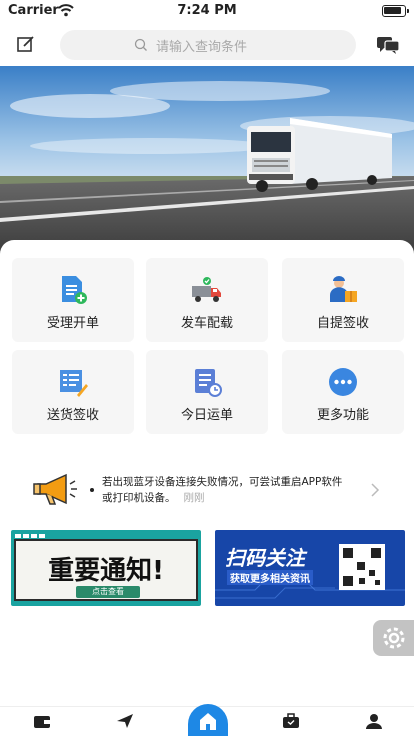 This screenshot has width=414, height=740. What do you see at coordinates (42, 721) in the screenshot?
I see `wallet-icon` at bounding box center [42, 721].